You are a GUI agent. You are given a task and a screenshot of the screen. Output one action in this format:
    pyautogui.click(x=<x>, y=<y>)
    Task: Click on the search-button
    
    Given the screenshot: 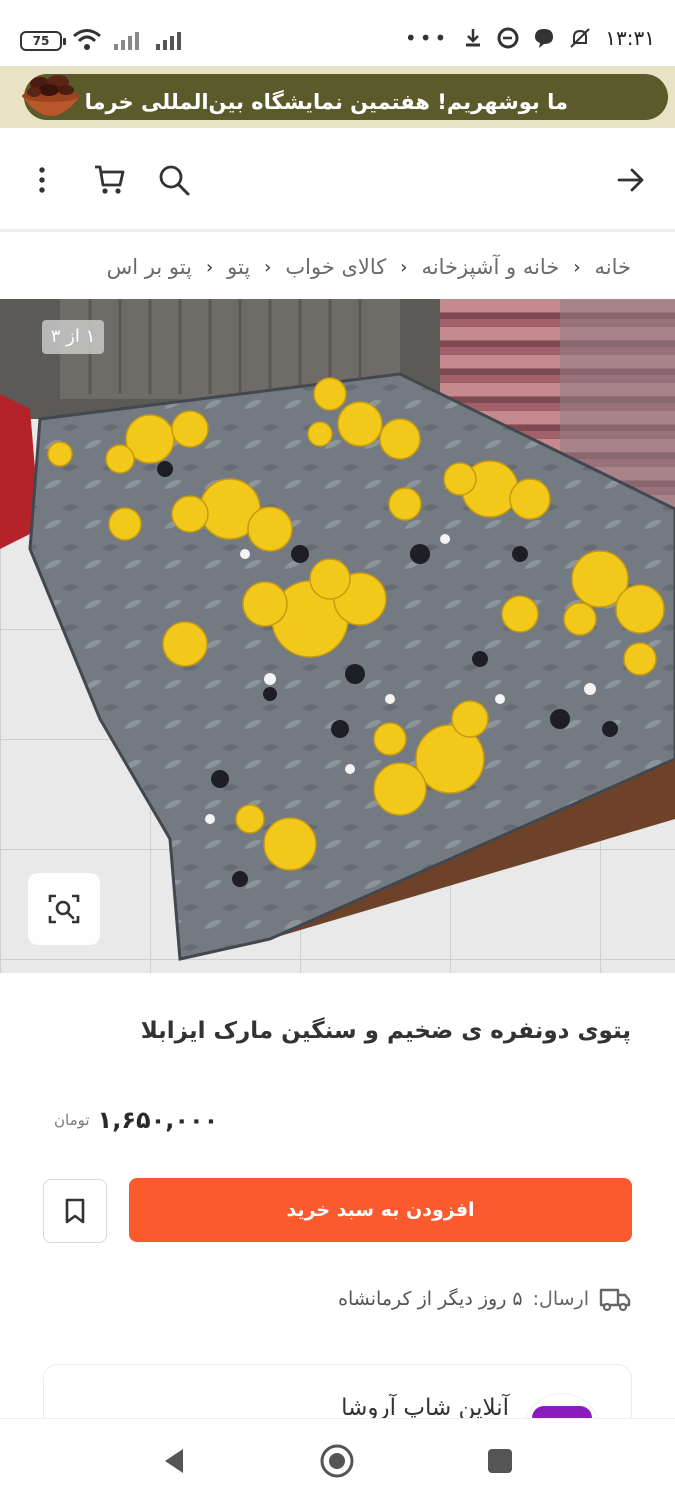 What is the action you would take?
    pyautogui.click(x=174, y=180)
    